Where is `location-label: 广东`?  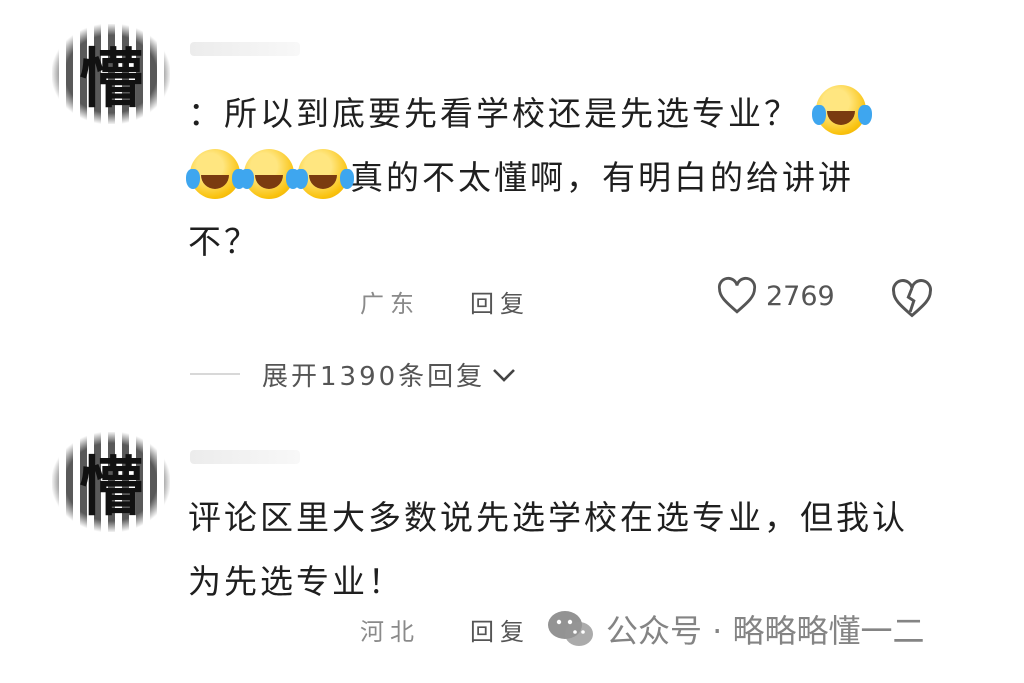
location-label: 广东 is located at coordinates (390, 304).